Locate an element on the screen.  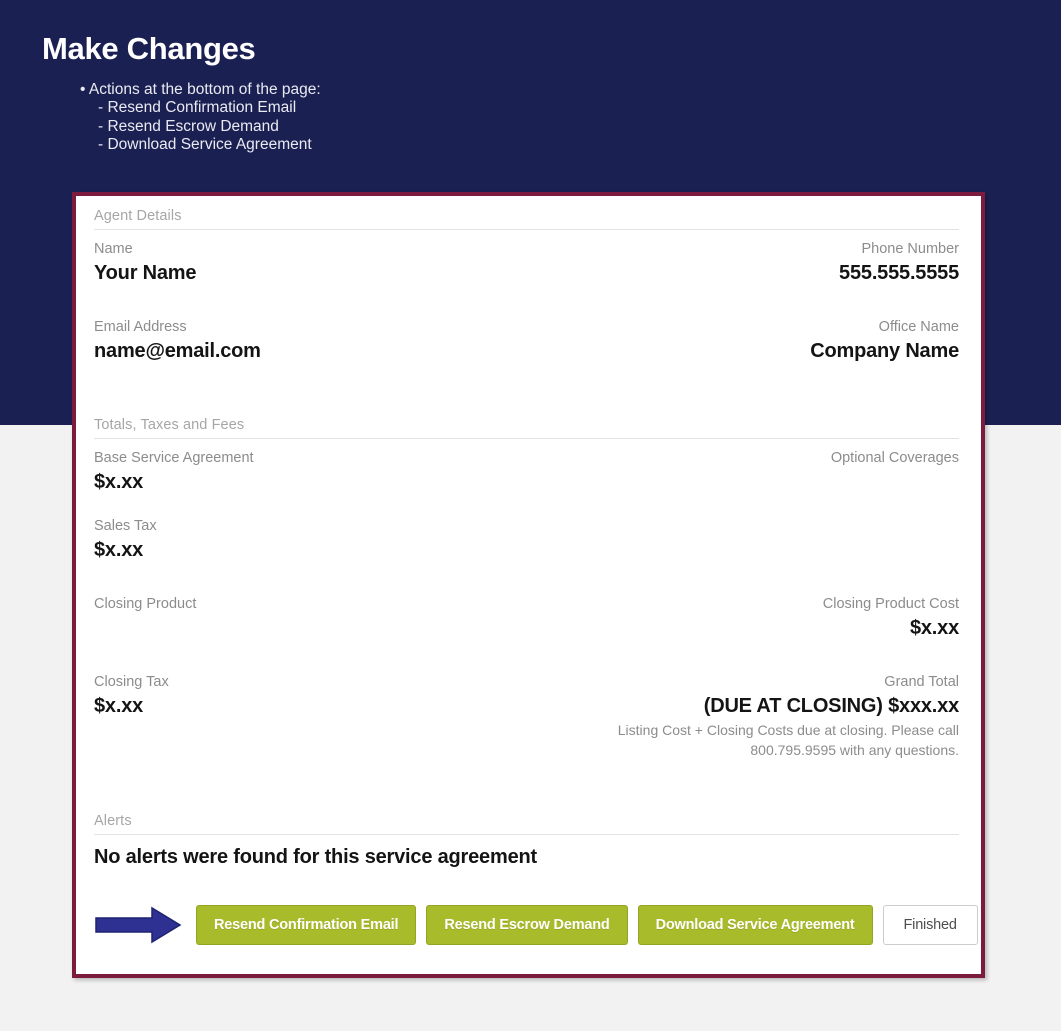
field-closing-product: Closing Product is located at coordinates (145, 604).